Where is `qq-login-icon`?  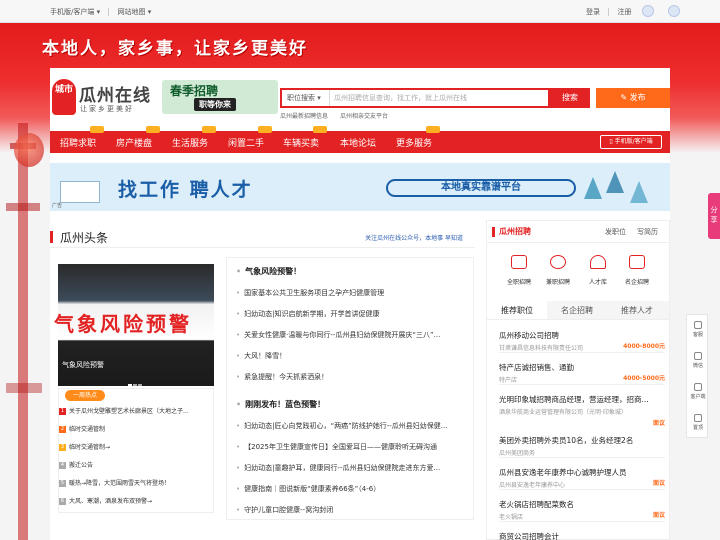 qq-login-icon is located at coordinates (674, 11).